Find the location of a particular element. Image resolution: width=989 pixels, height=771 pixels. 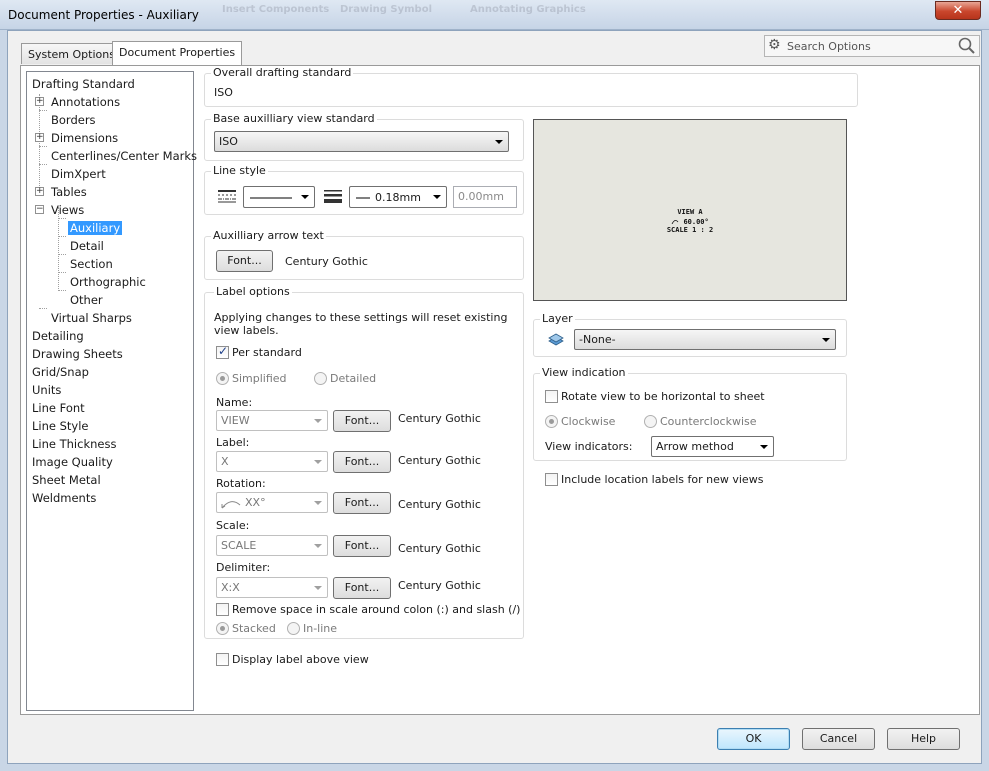

scale-label: Scale: is located at coordinates (233, 525).